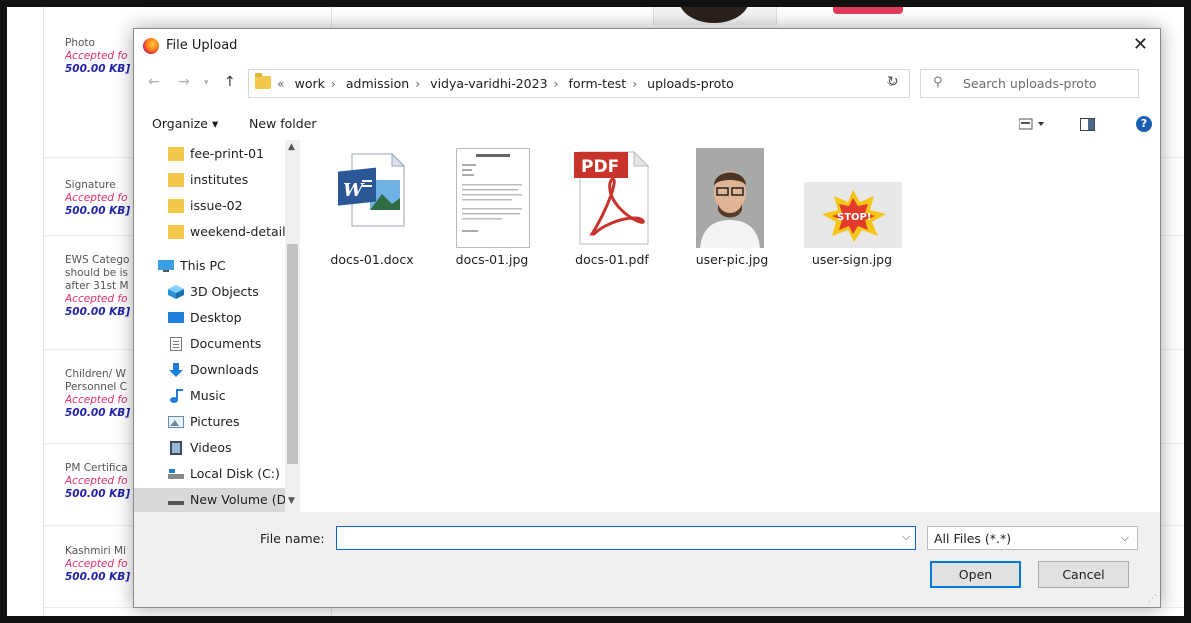 The height and width of the screenshot is (623, 1191). What do you see at coordinates (1083, 574) in the screenshot?
I see `cancel-button: Cancel` at bounding box center [1083, 574].